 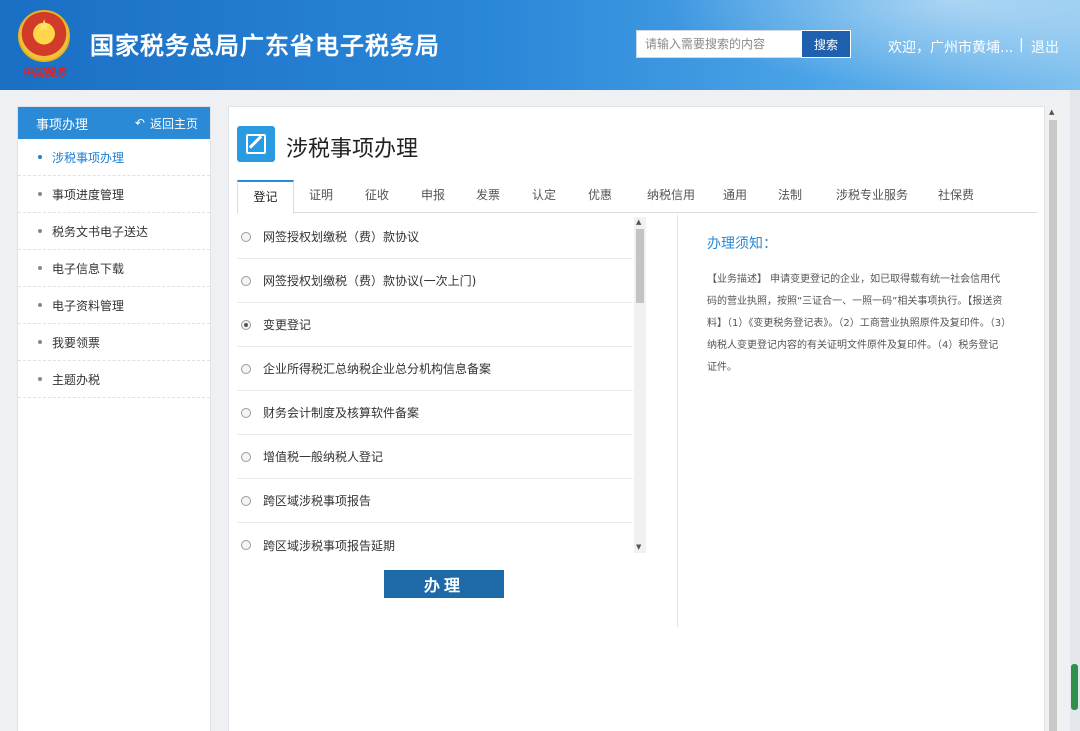 I want to click on panel-divider, so click(x=677, y=421).